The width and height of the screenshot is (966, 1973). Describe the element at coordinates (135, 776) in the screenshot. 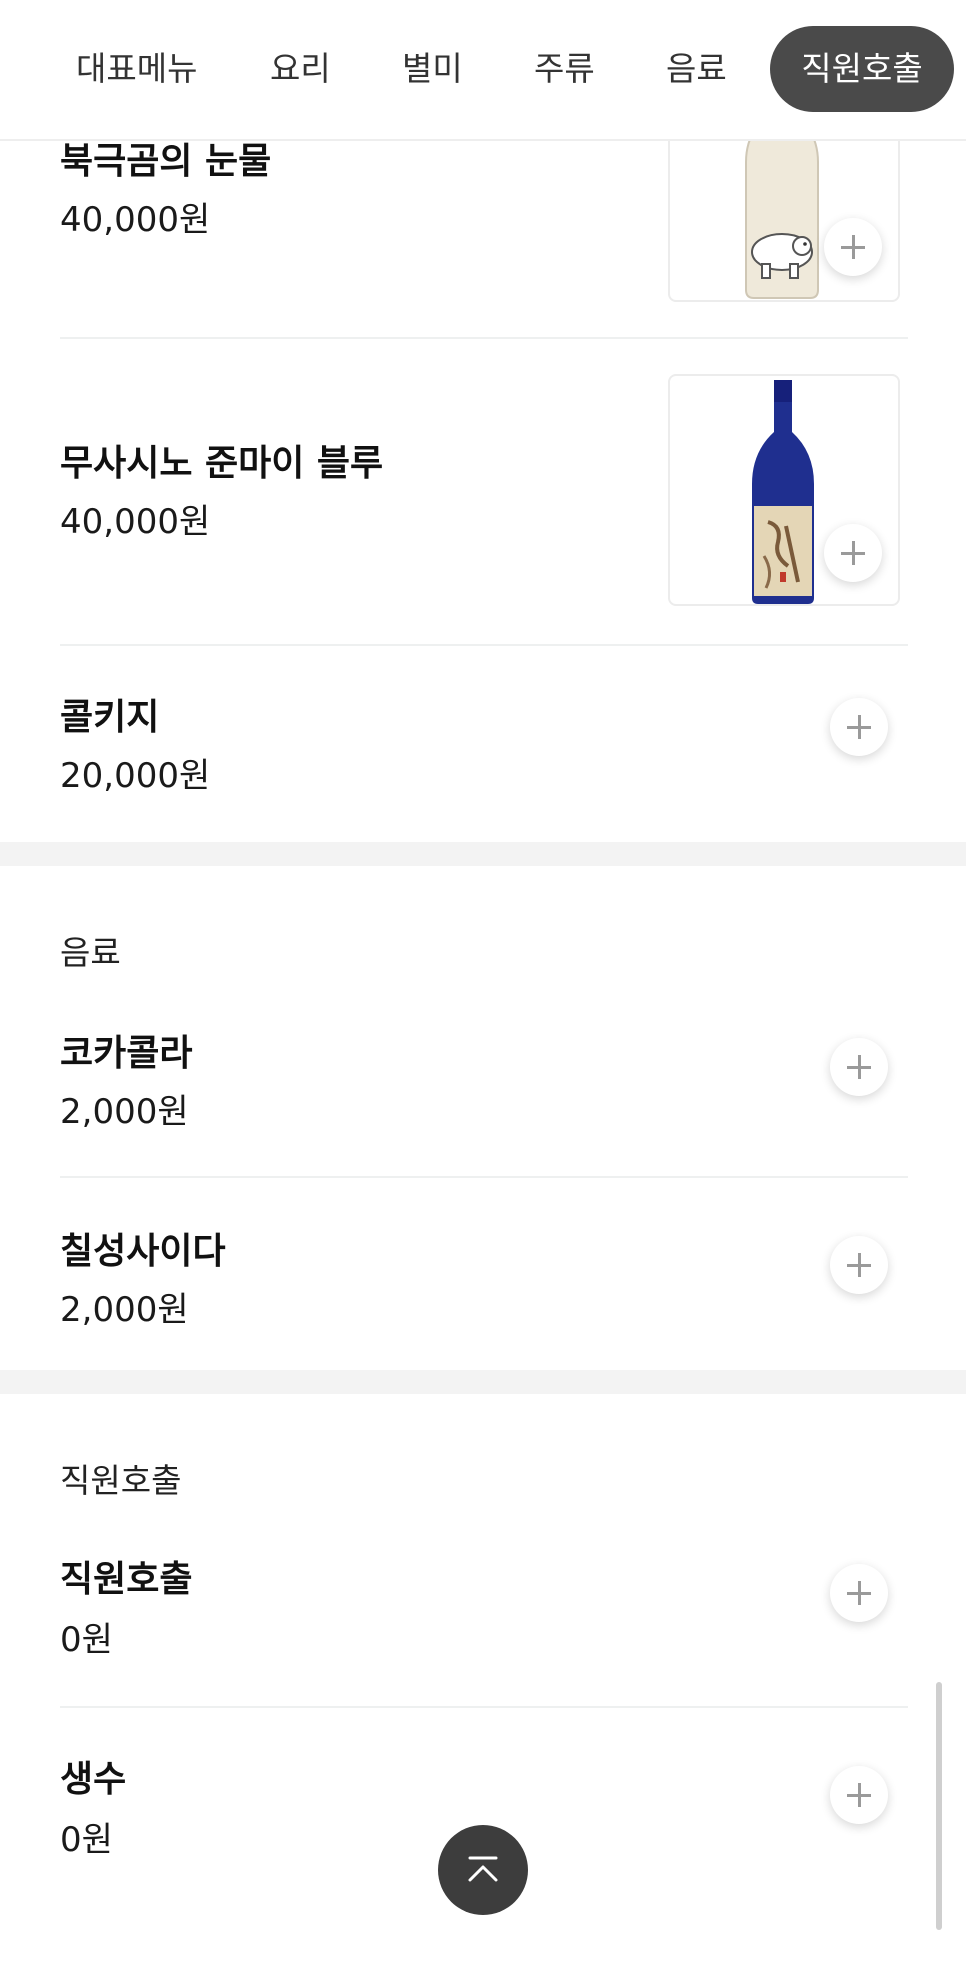

I see `item-price: 20,000원` at that location.